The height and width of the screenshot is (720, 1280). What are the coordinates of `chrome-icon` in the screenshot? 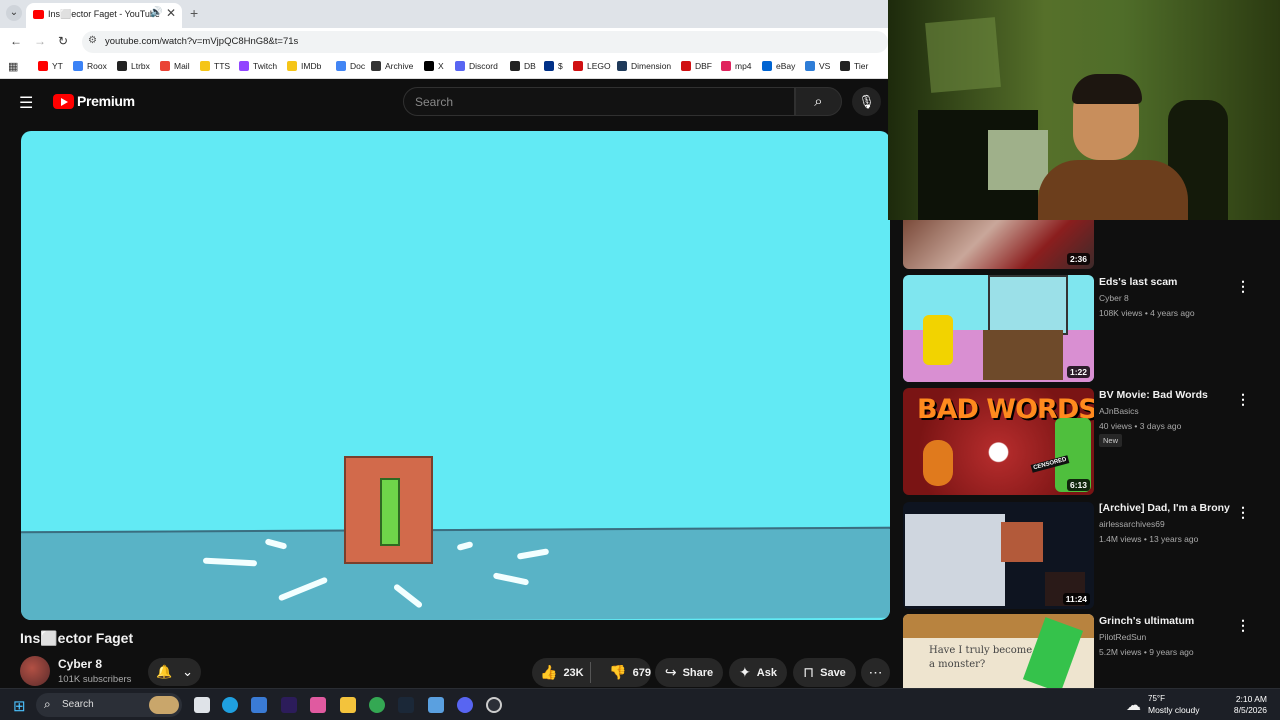 It's located at (377, 705).